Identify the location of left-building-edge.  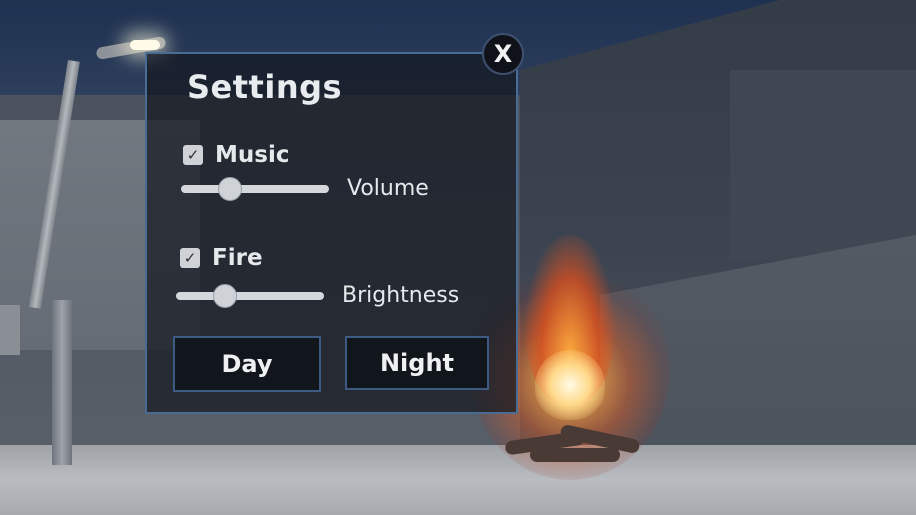
(10, 330).